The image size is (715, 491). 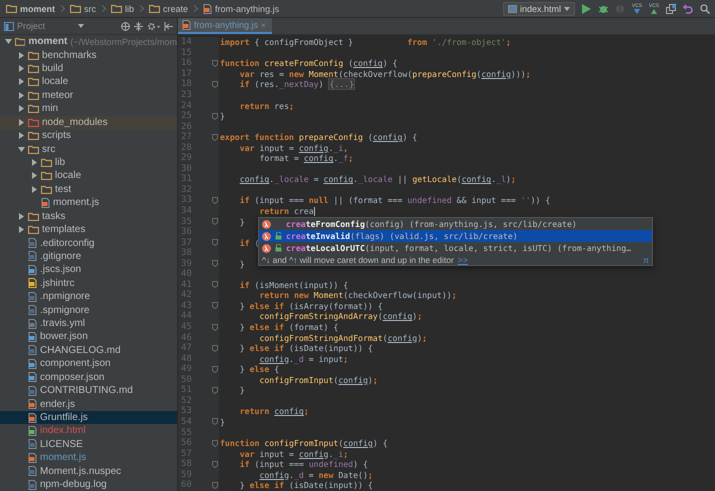 I want to click on badge-file-icon, so click(x=32, y=283).